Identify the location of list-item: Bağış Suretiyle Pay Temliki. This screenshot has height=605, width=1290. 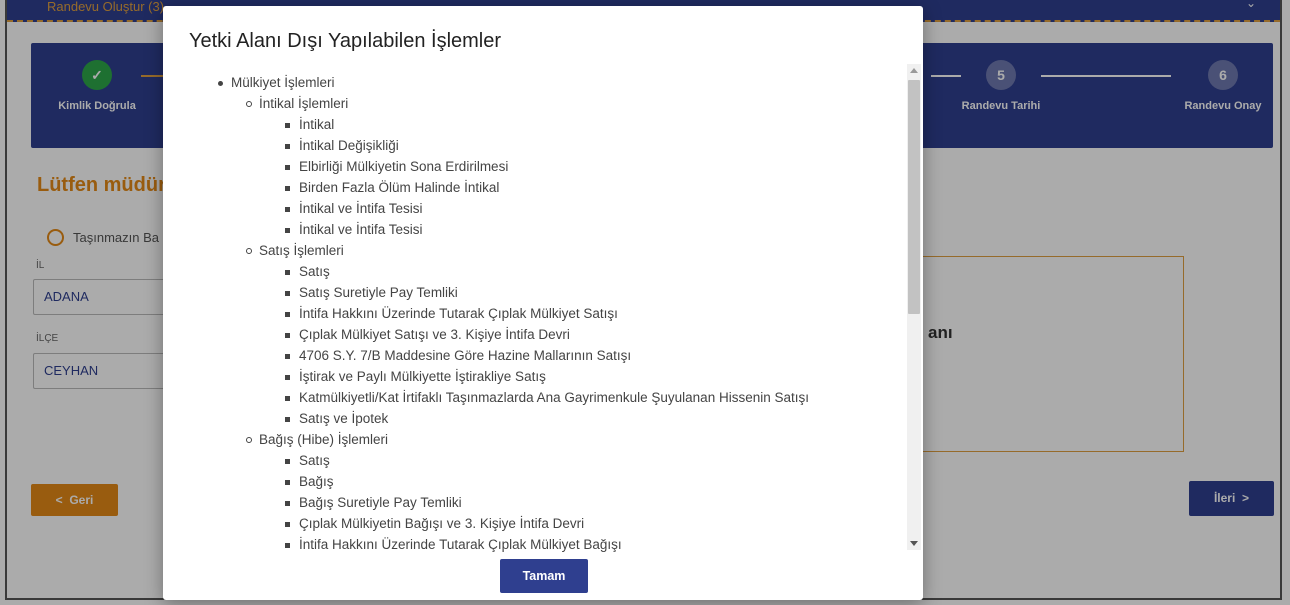
(373, 503).